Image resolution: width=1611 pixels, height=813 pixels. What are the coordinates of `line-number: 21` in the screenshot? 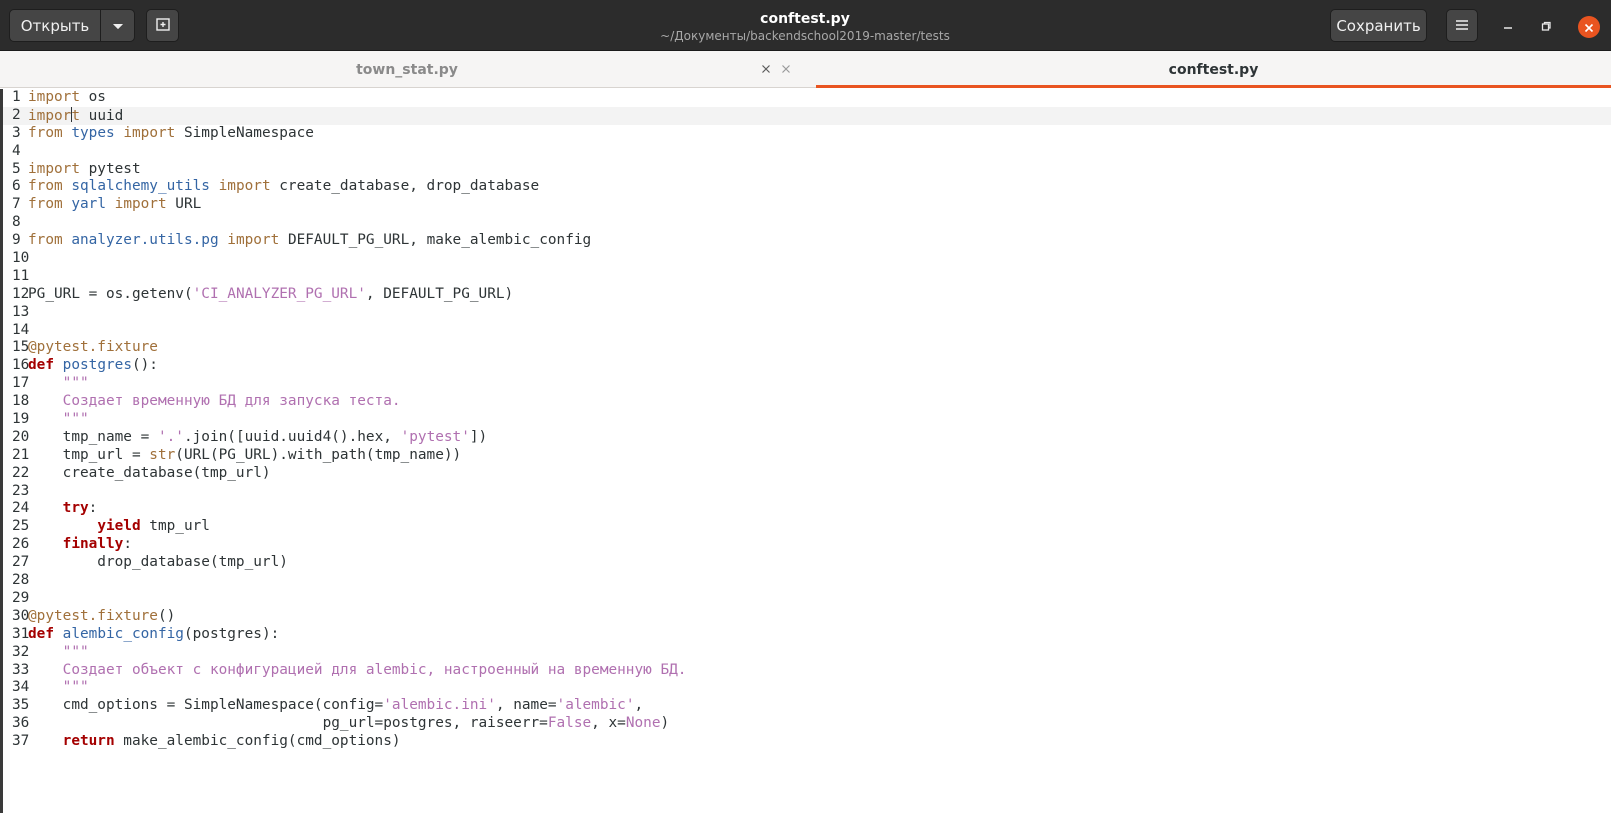 It's located at (21, 454).